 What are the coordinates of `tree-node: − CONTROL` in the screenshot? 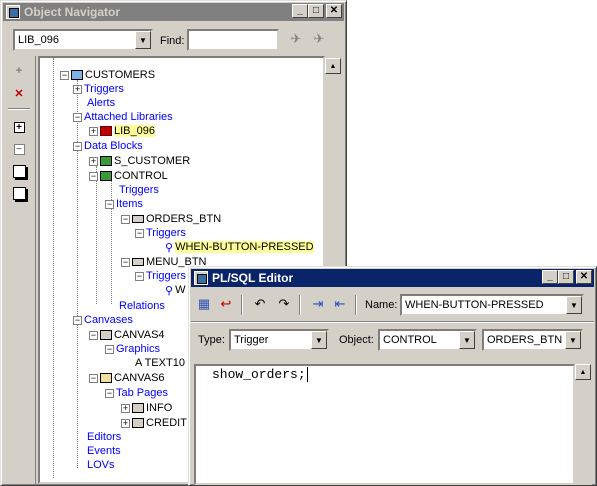 It's located at (128, 176).